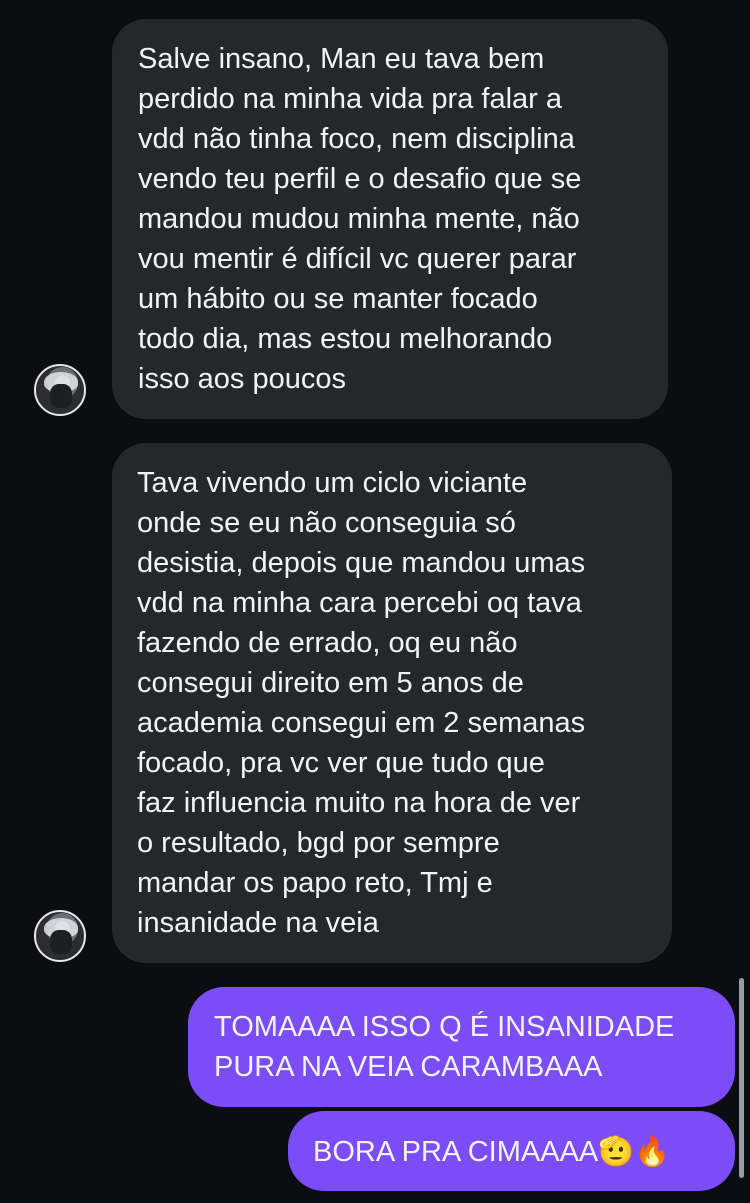 The width and height of the screenshot is (750, 1203). What do you see at coordinates (456, 1152) in the screenshot?
I see `outgoing-message-text: BORA PRA CIMAAAA` at bounding box center [456, 1152].